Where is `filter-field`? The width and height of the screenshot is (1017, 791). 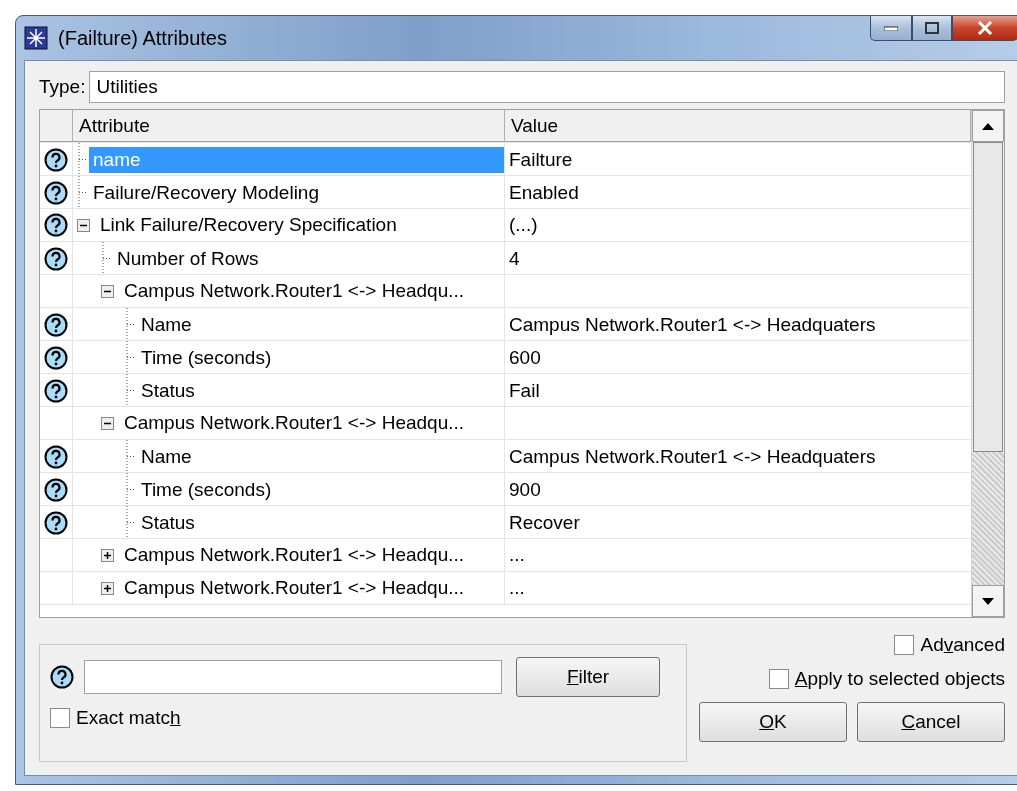 filter-field is located at coordinates (293, 677).